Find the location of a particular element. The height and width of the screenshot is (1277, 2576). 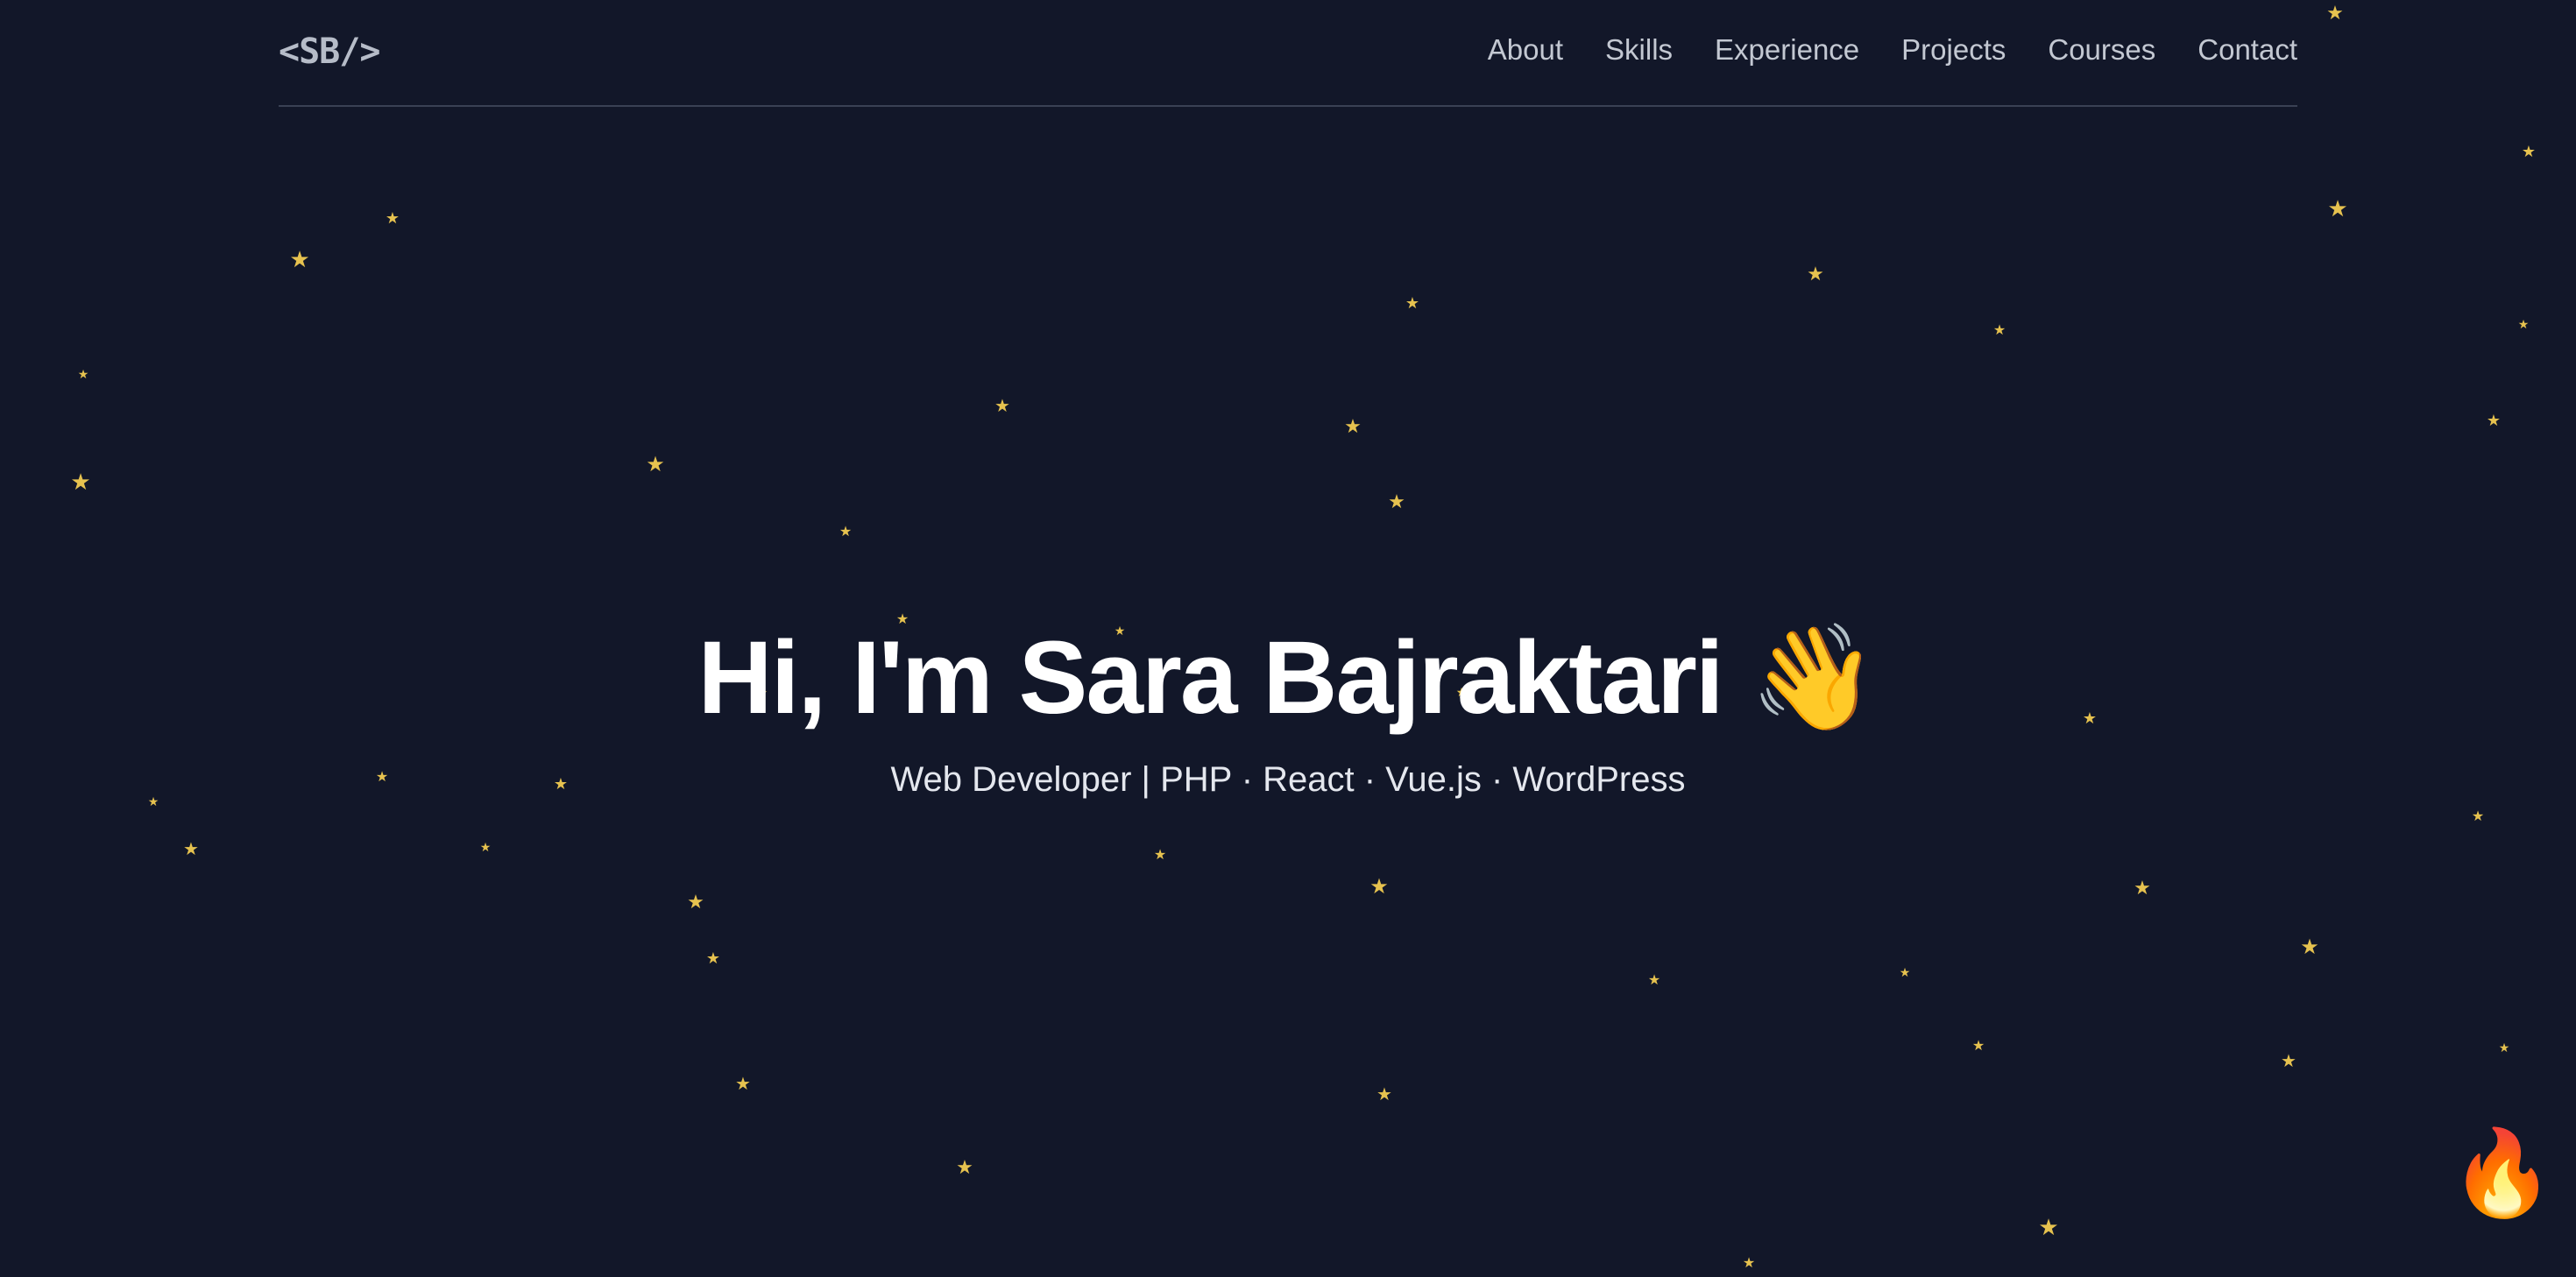

nav-link-about: About is located at coordinates (1525, 50).